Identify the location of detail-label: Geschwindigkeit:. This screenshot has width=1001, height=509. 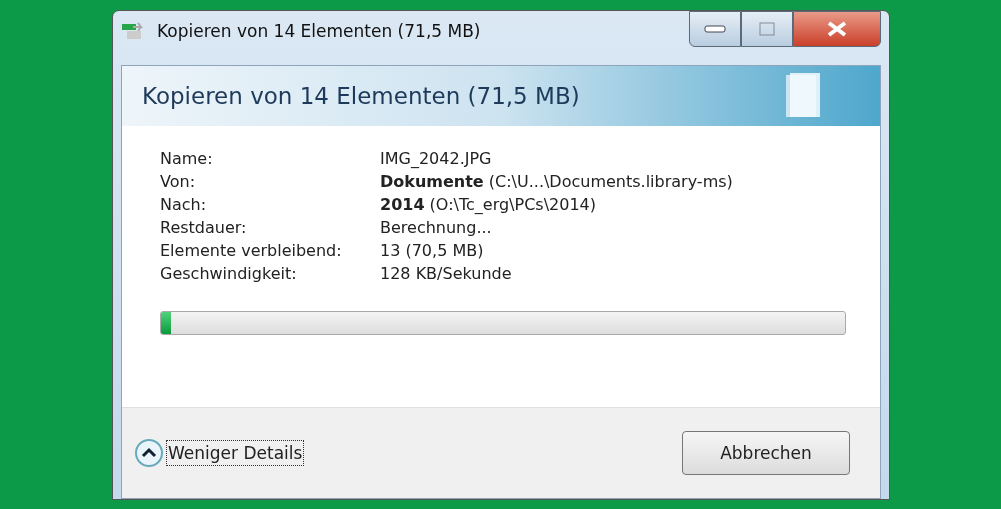
(229, 274).